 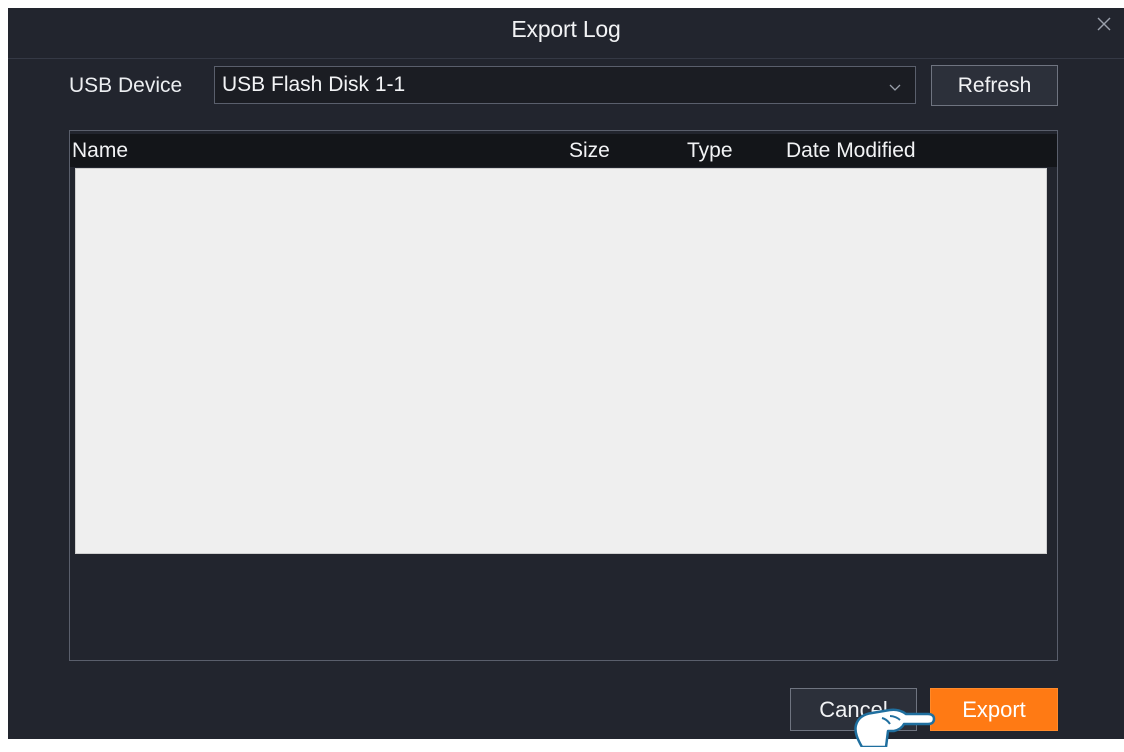 I want to click on usb-device-select: USB Flash Disk 1-1, so click(x=565, y=85).